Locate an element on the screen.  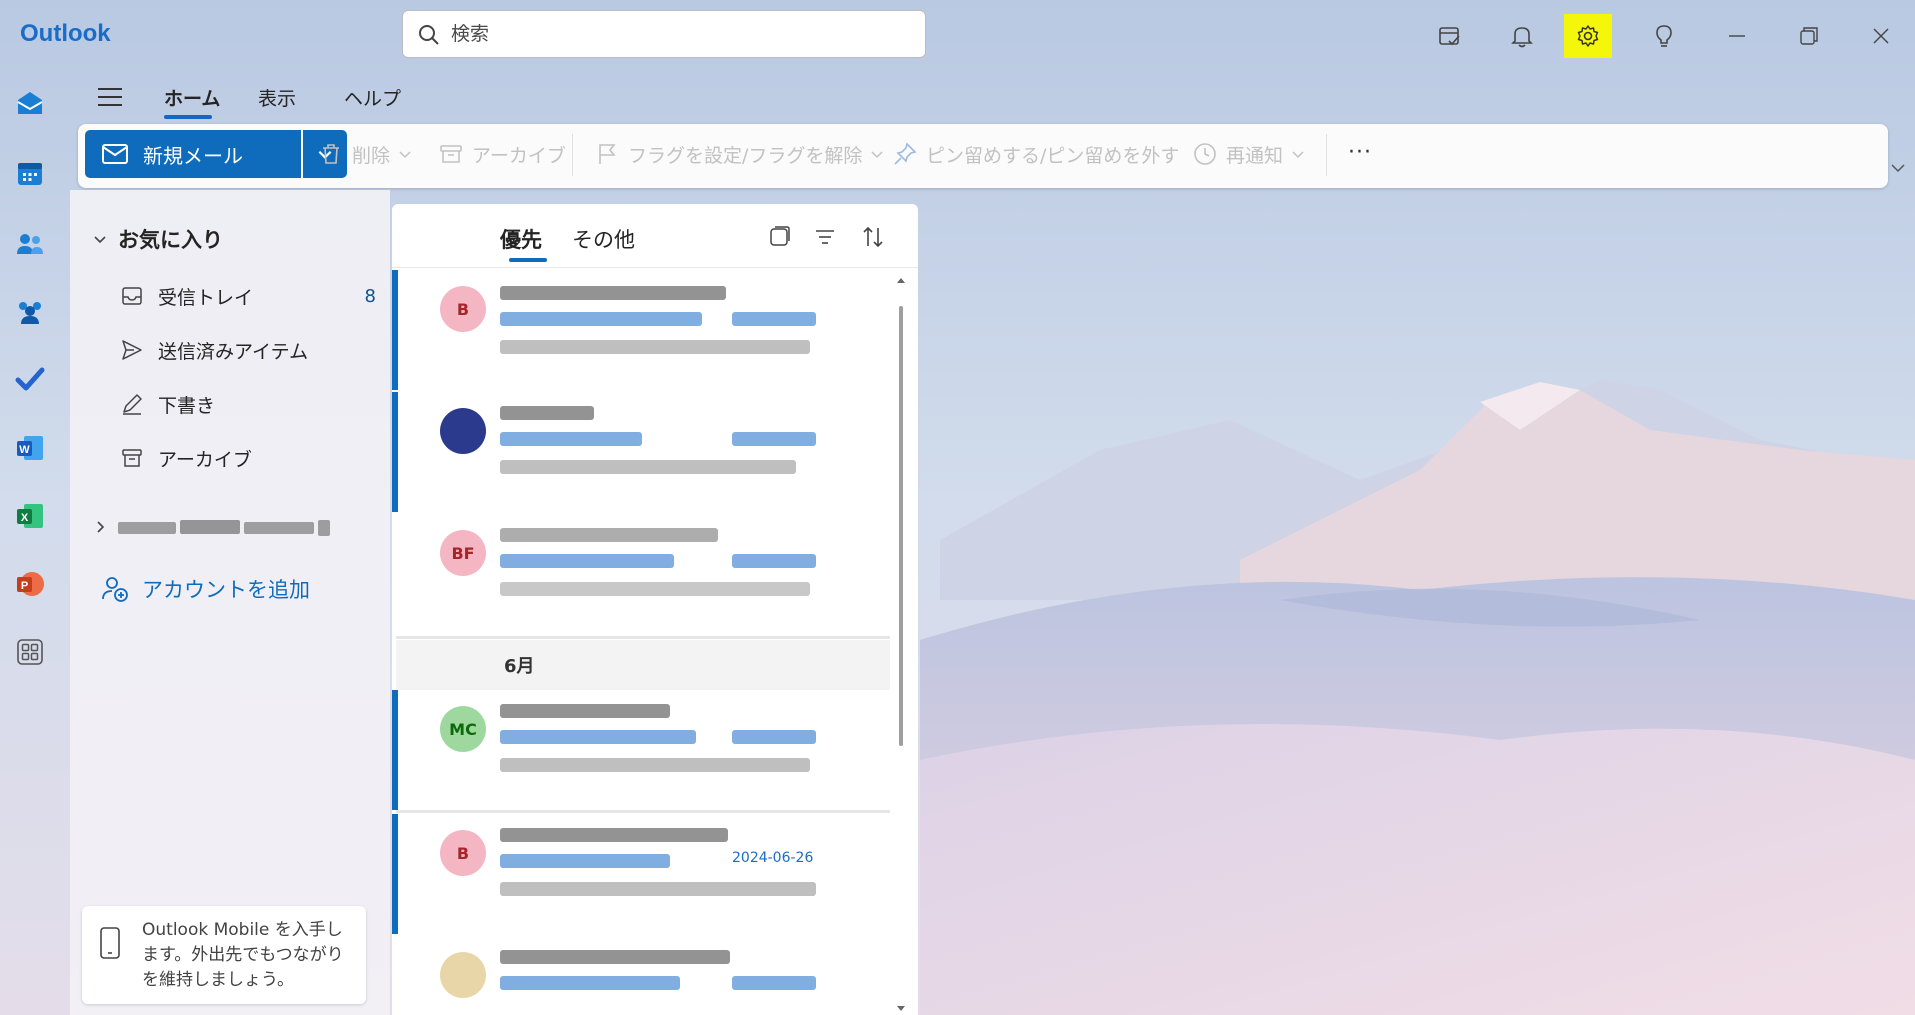
pin-button: ピン留めする/ピン留めを外す is located at coordinates (1035, 154).